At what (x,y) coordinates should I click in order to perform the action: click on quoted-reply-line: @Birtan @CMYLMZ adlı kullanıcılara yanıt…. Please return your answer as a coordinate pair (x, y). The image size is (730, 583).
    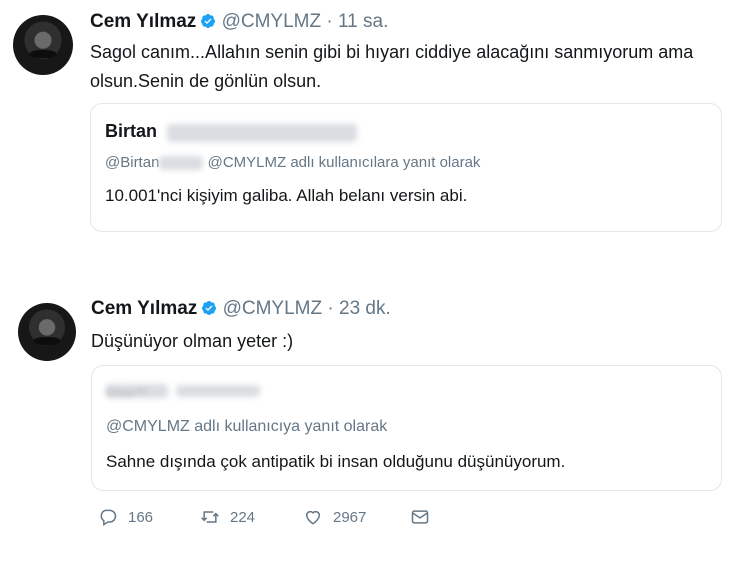
    Looking at the image, I should click on (292, 162).